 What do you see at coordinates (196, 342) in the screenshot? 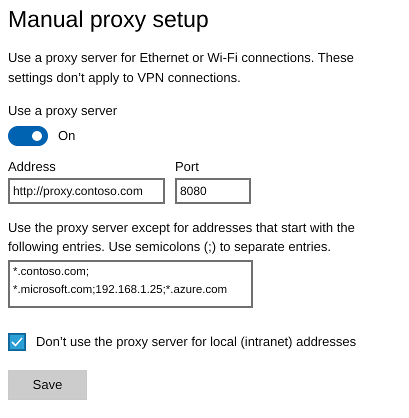
I see `local-bypass-label: Don’t use the proxy server for local (intranet) addresses` at bounding box center [196, 342].